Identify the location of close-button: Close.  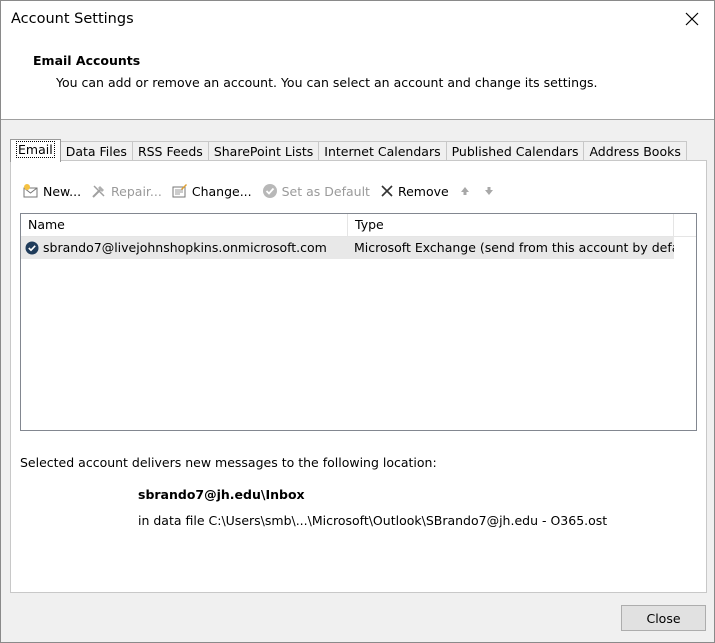
(663, 618).